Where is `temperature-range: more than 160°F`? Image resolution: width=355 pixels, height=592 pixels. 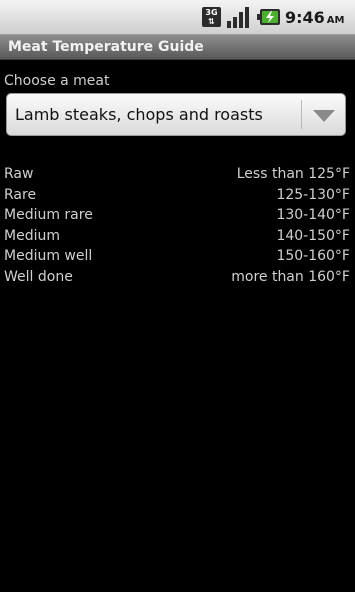
temperature-range: more than 160°F is located at coordinates (290, 276).